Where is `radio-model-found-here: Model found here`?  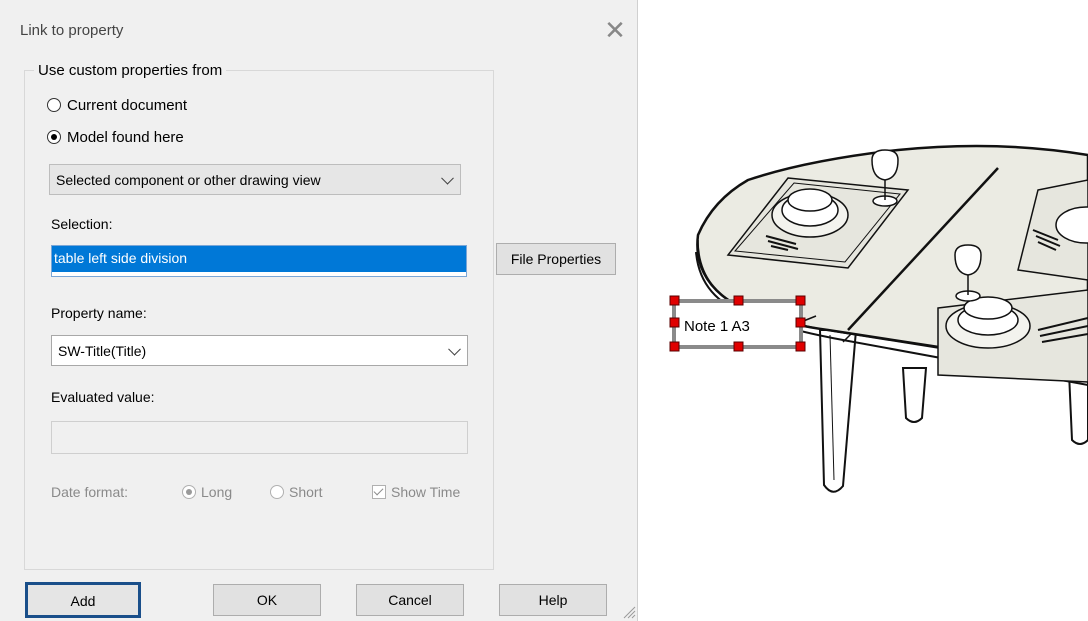
radio-model-found-here: Model found here is located at coordinates (115, 137).